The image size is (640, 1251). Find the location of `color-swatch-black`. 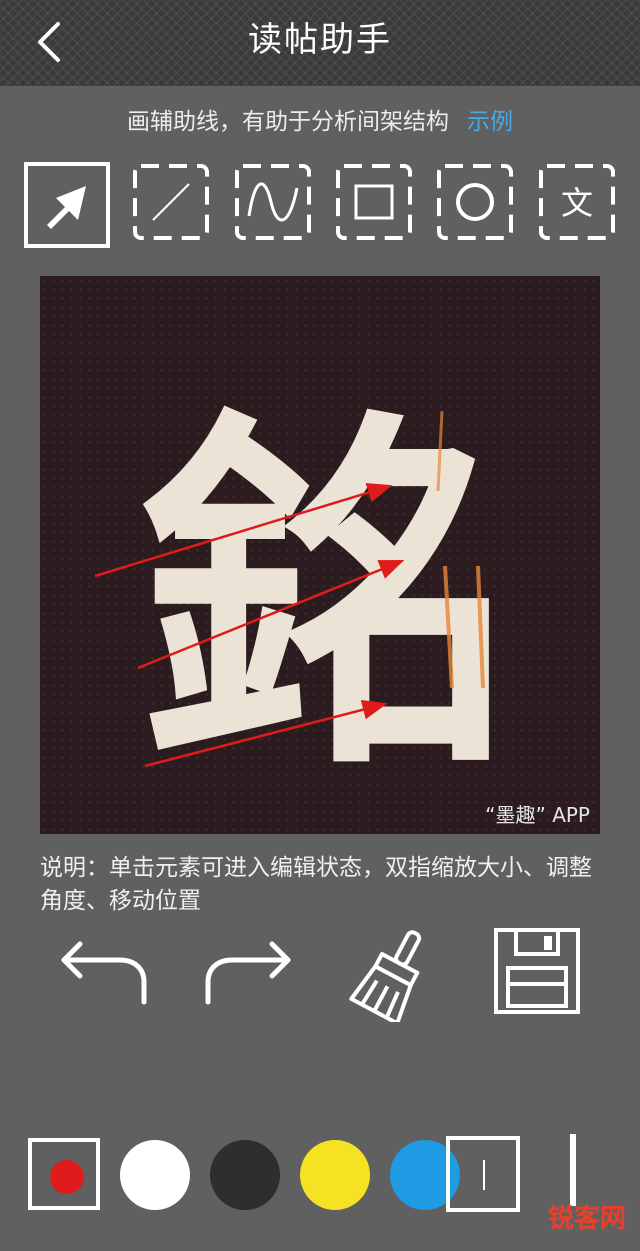

color-swatch-black is located at coordinates (245, 1175).